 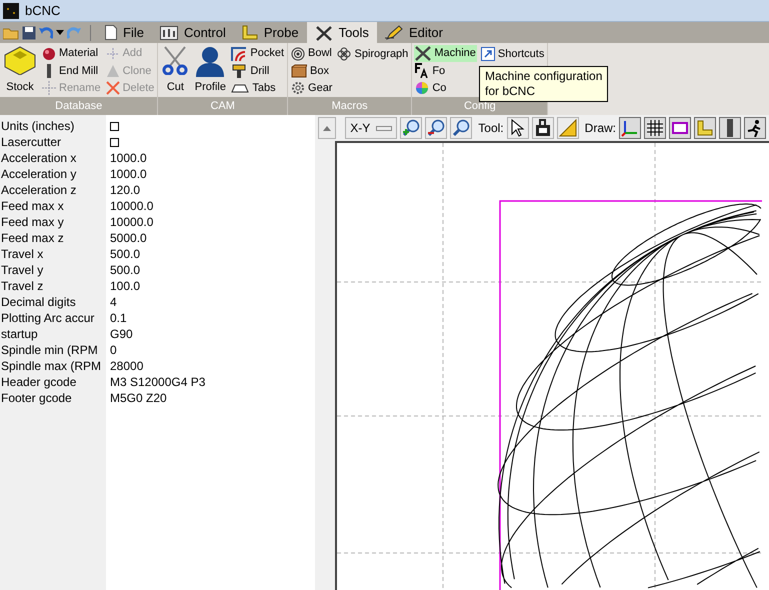 I want to click on app-icon, so click(x=11, y=10).